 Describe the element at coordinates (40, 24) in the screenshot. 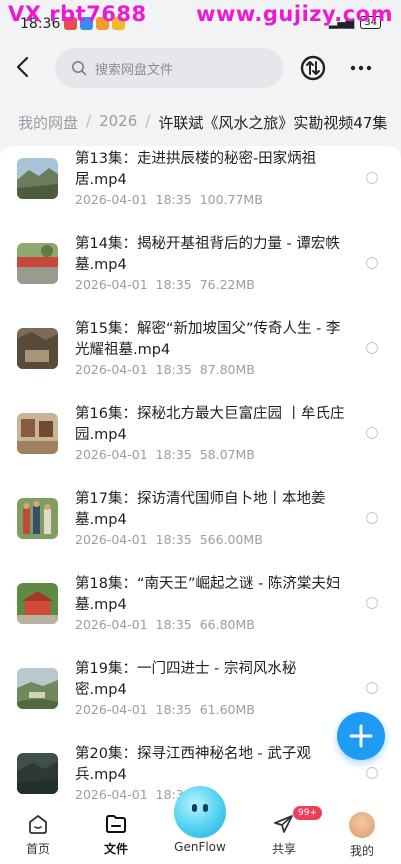

I see `status-time: 18:36` at that location.